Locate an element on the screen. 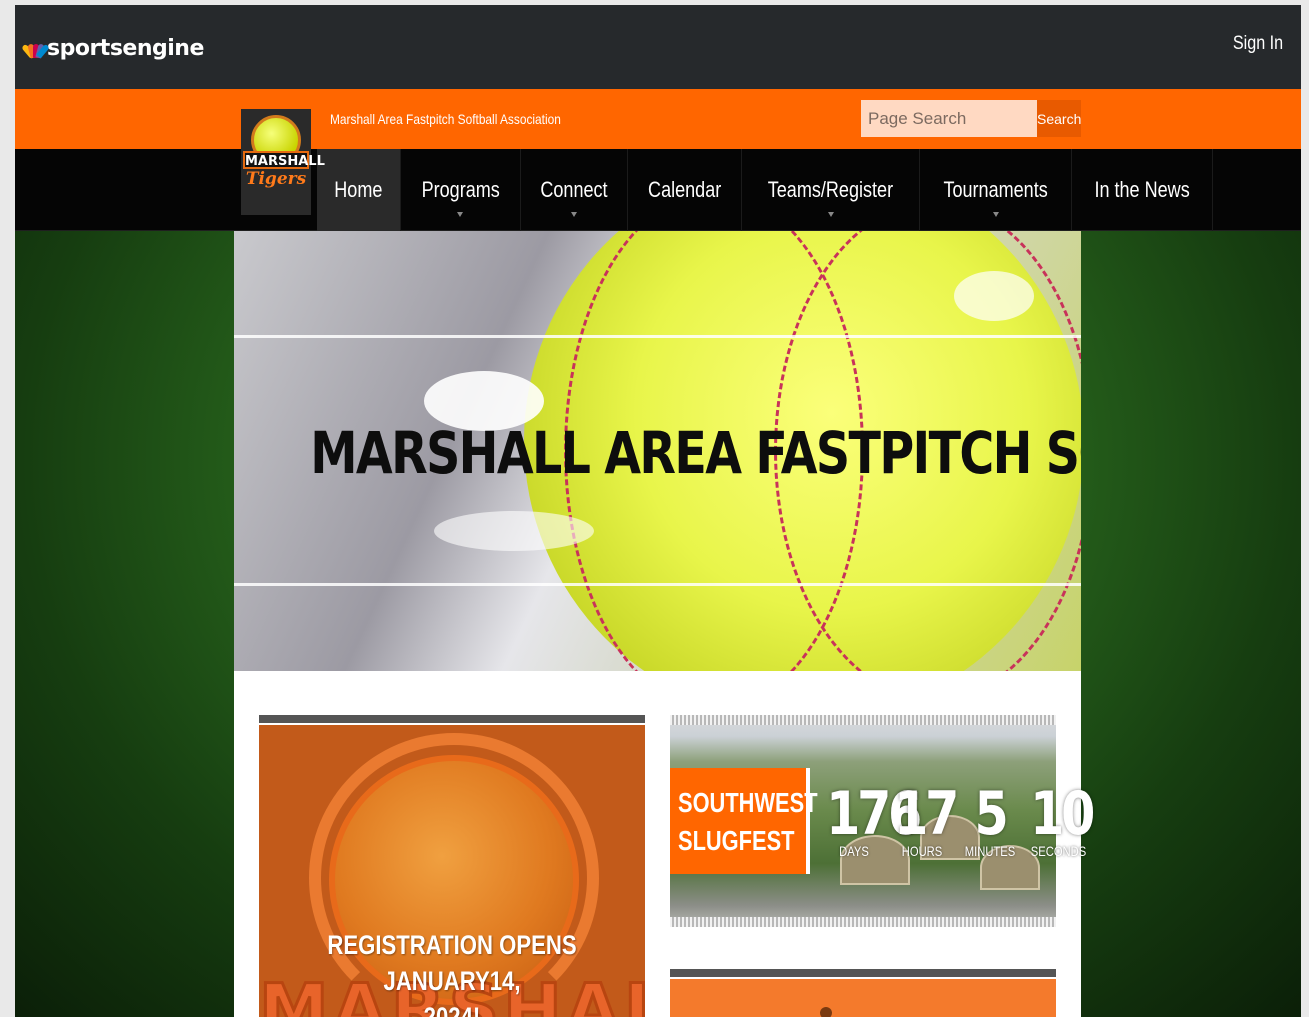 This screenshot has width=1309, height=1017. nav-label: Programs is located at coordinates (460, 189).